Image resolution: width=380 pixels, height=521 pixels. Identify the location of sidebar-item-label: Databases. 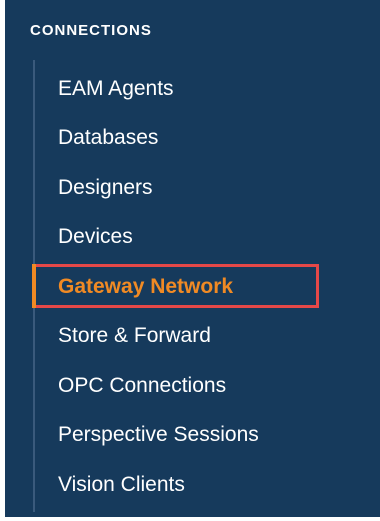
(108, 138).